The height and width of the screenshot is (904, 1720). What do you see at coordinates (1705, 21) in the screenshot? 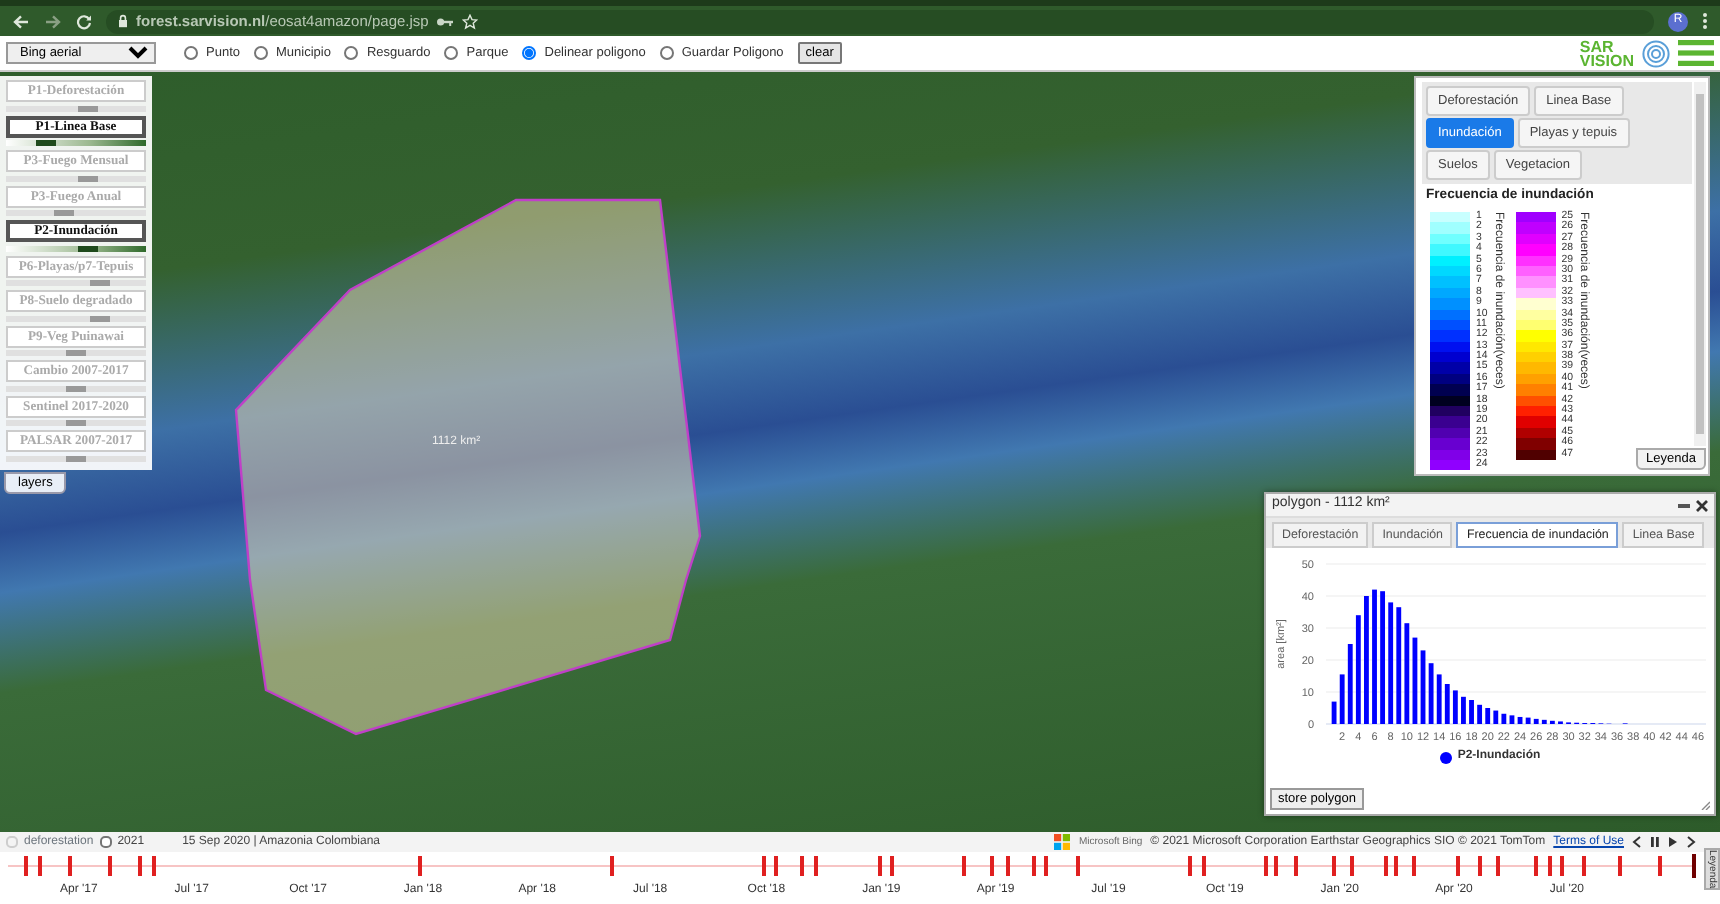
I see `more-options-icon` at bounding box center [1705, 21].